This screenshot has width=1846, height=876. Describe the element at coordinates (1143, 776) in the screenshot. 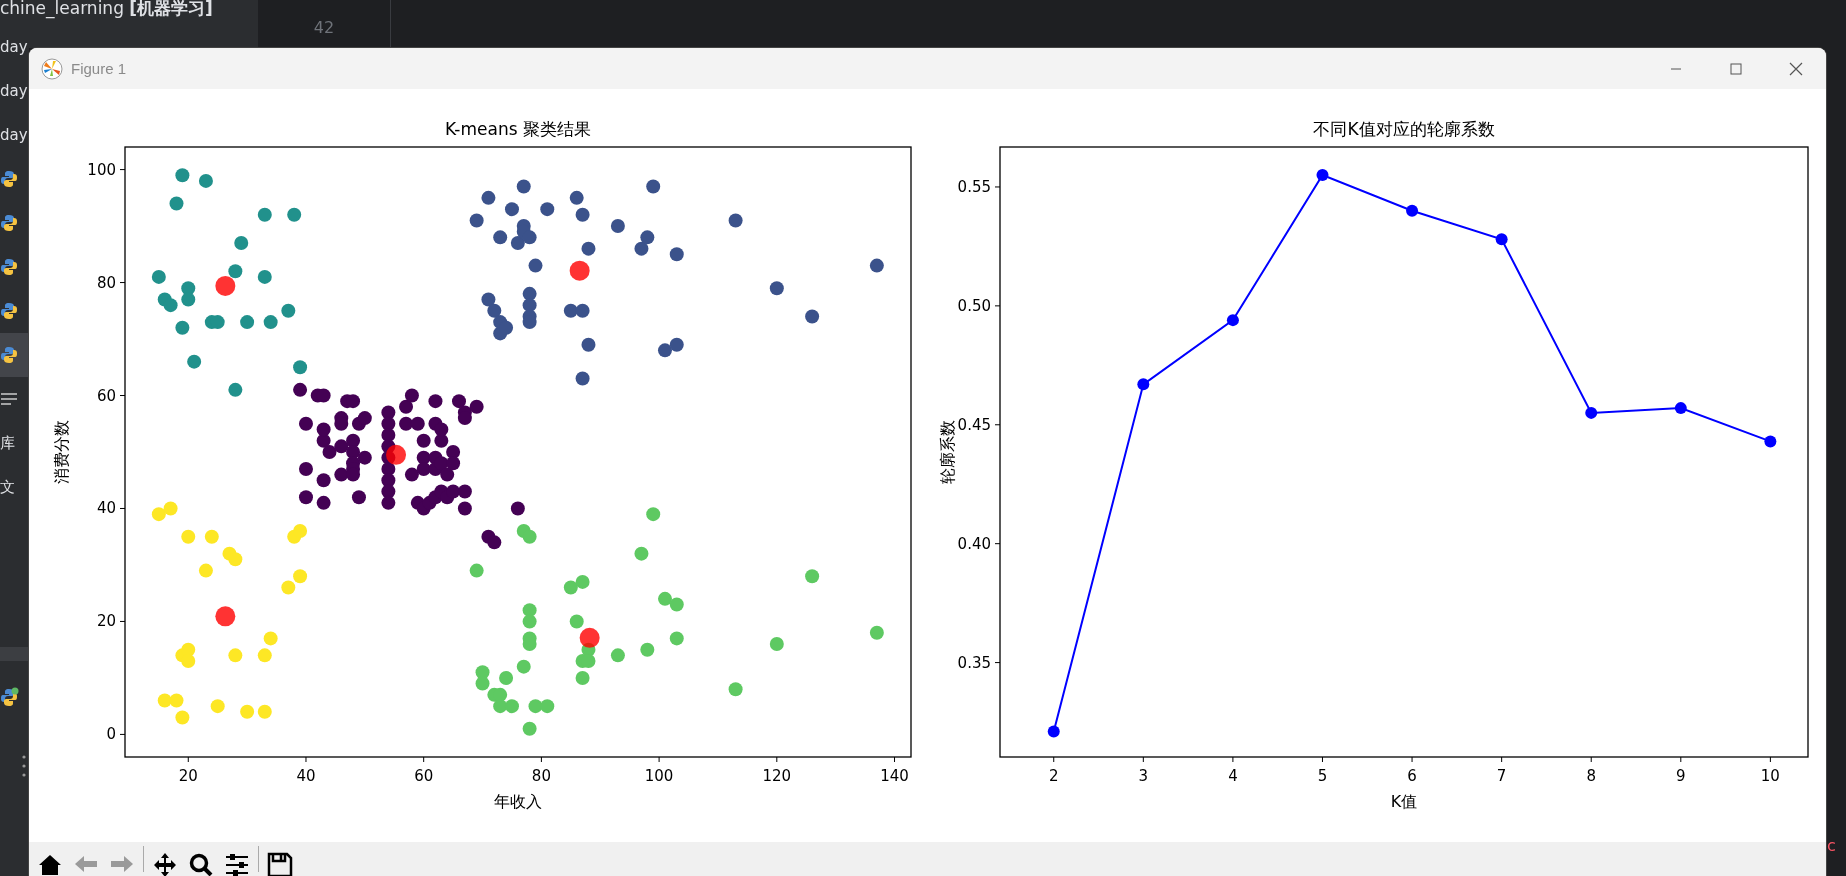

I see `tick-label: 3` at that location.